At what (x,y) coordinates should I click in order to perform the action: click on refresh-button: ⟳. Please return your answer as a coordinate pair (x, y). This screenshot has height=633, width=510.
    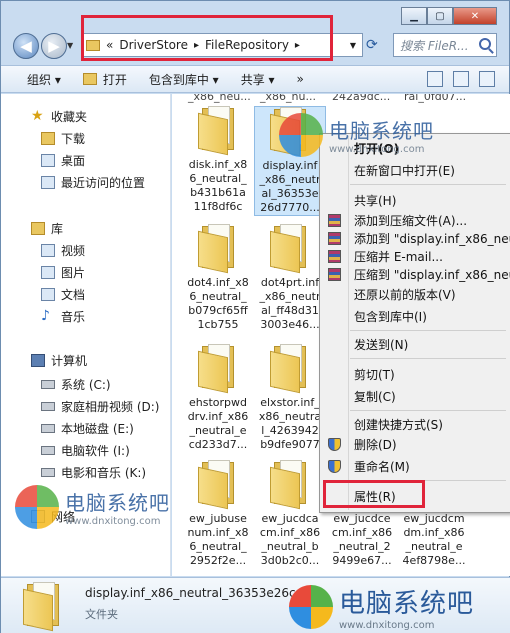
    Looking at the image, I should click on (372, 45).